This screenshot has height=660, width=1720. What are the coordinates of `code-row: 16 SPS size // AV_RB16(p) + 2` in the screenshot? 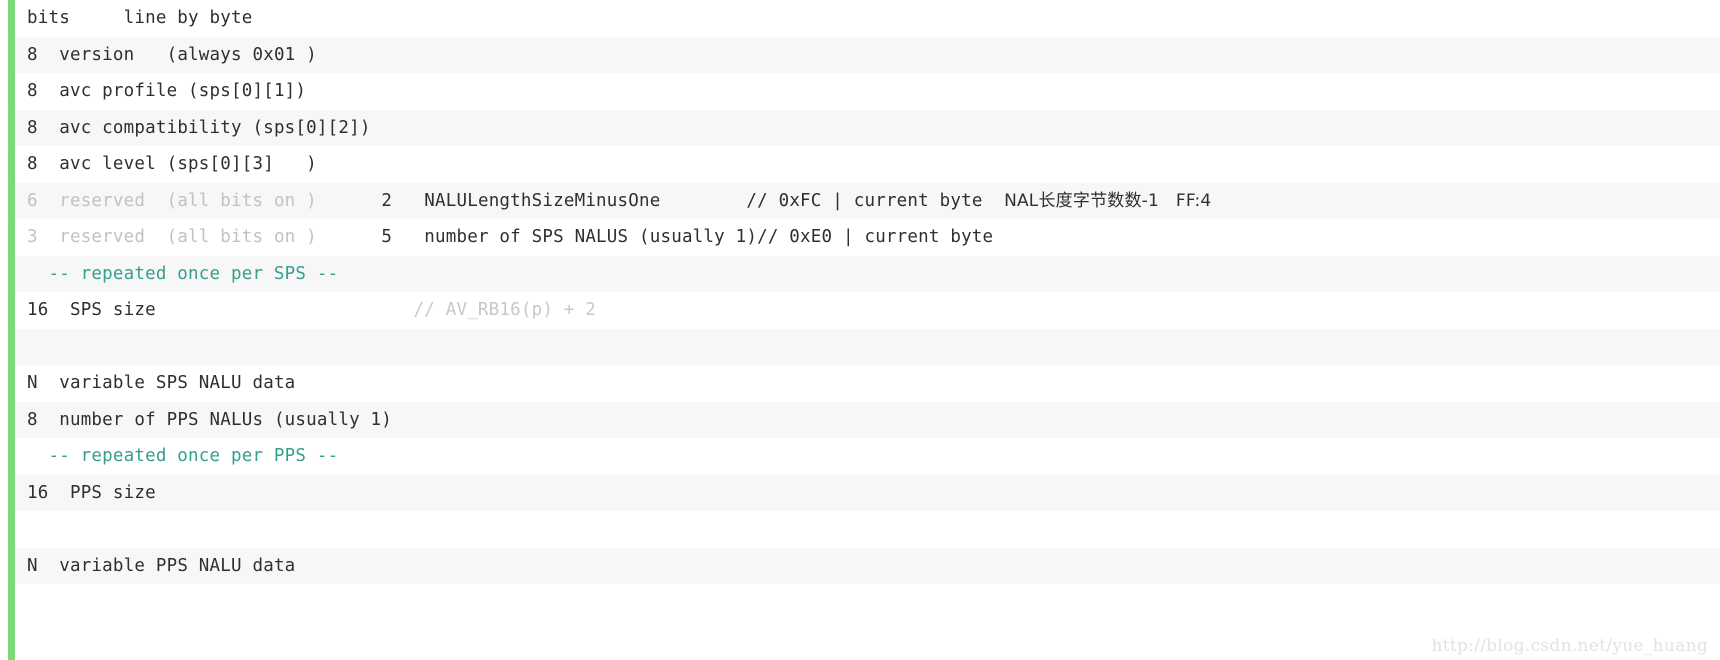 It's located at (867, 310).